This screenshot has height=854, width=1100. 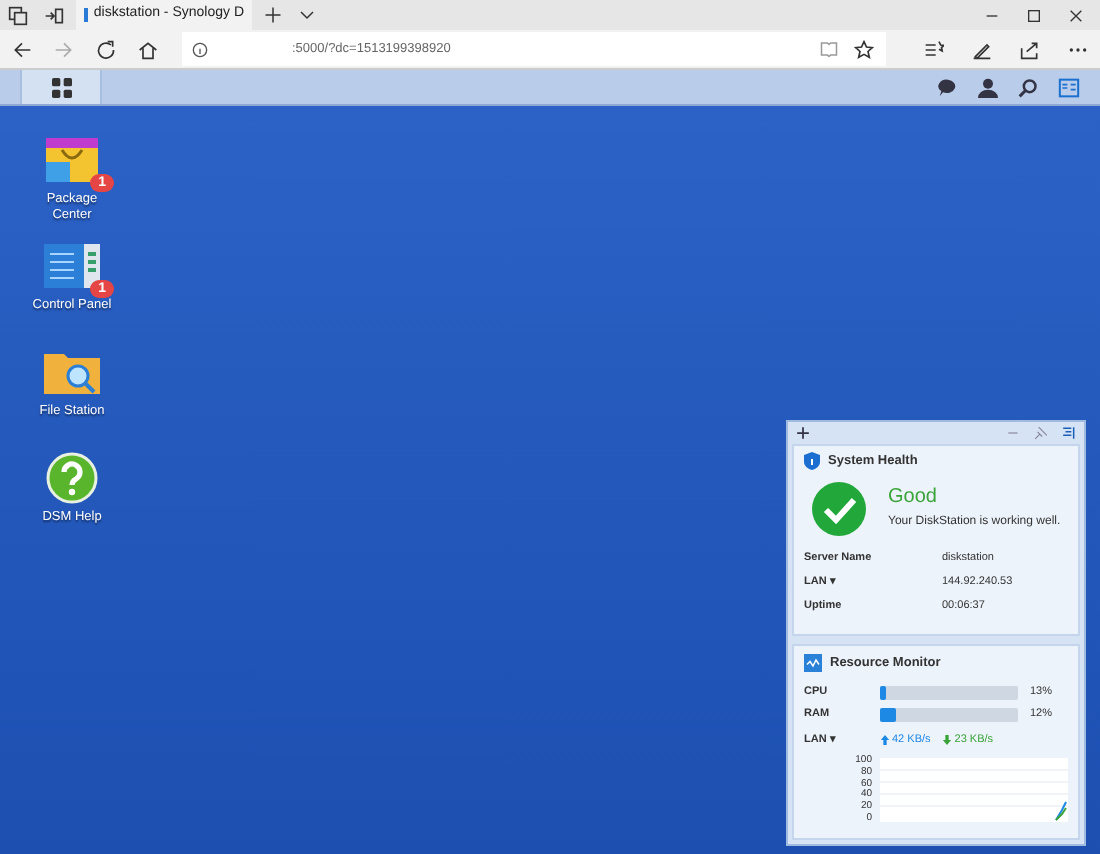 I want to click on home-icon, so click(x=148, y=49).